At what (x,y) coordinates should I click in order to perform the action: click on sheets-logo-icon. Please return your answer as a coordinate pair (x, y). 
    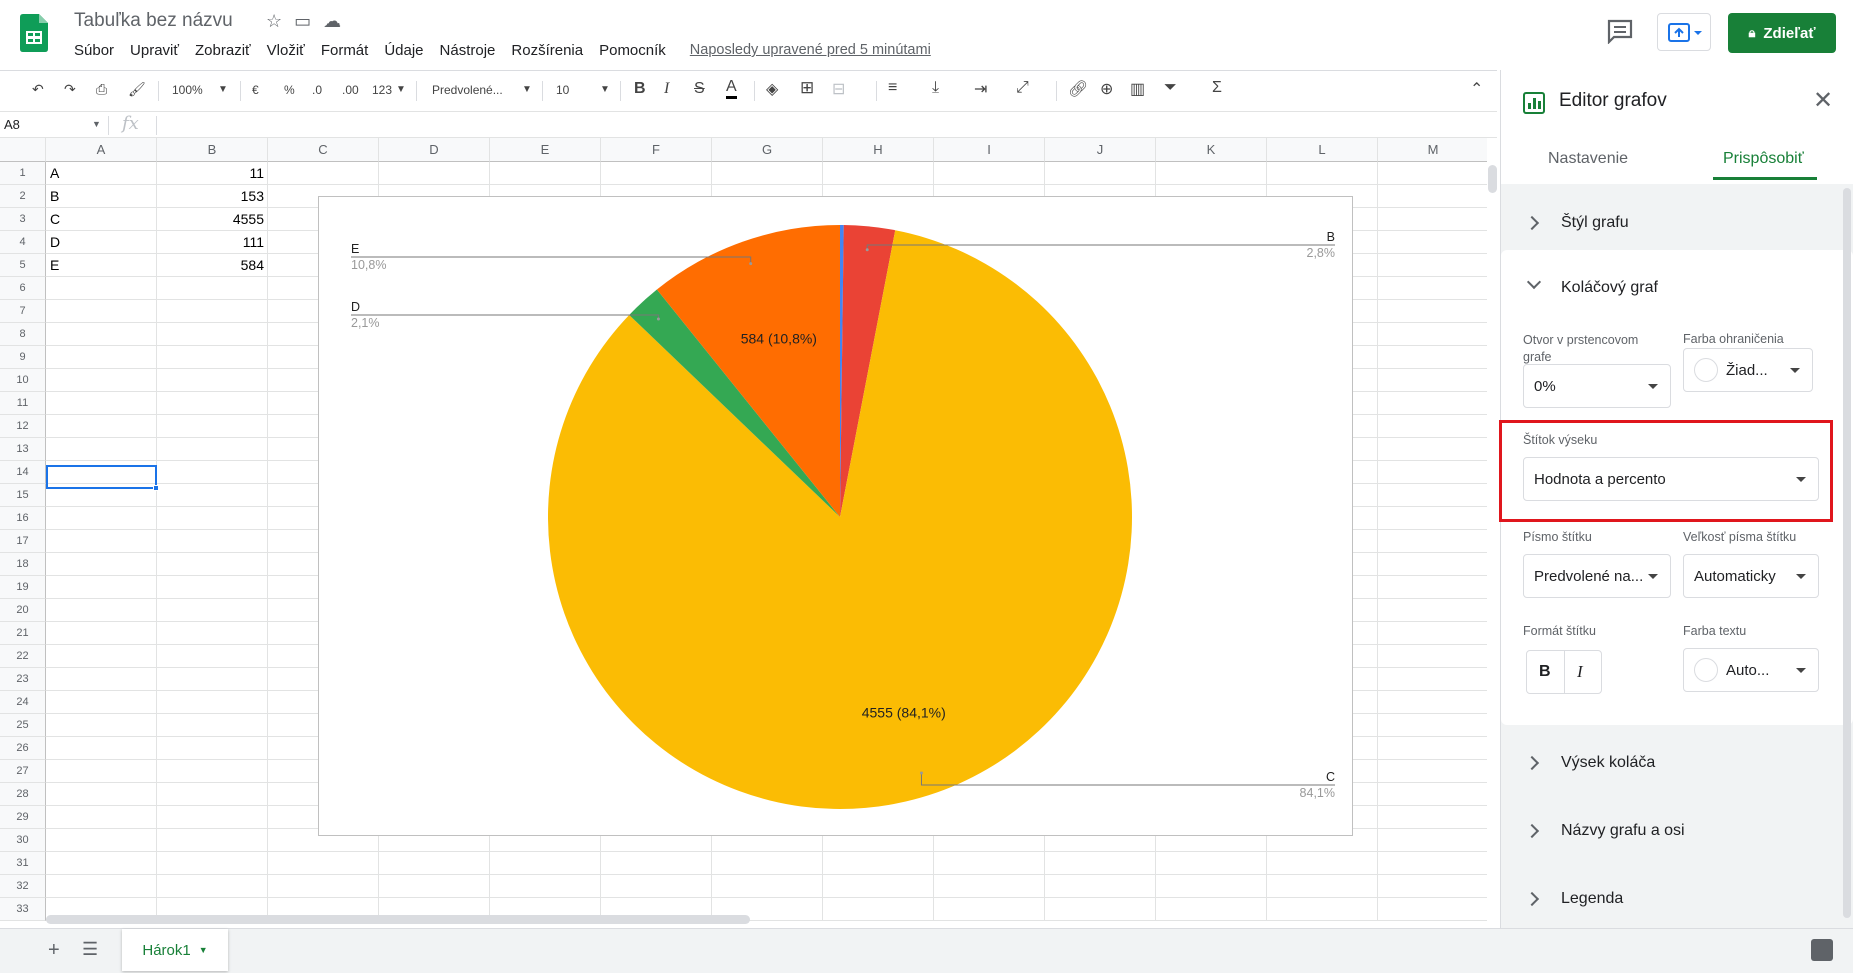
    Looking at the image, I should click on (34, 33).